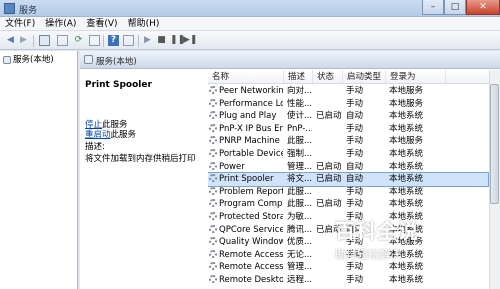 The image size is (500, 289). I want to click on services-app-icon, so click(9, 8).